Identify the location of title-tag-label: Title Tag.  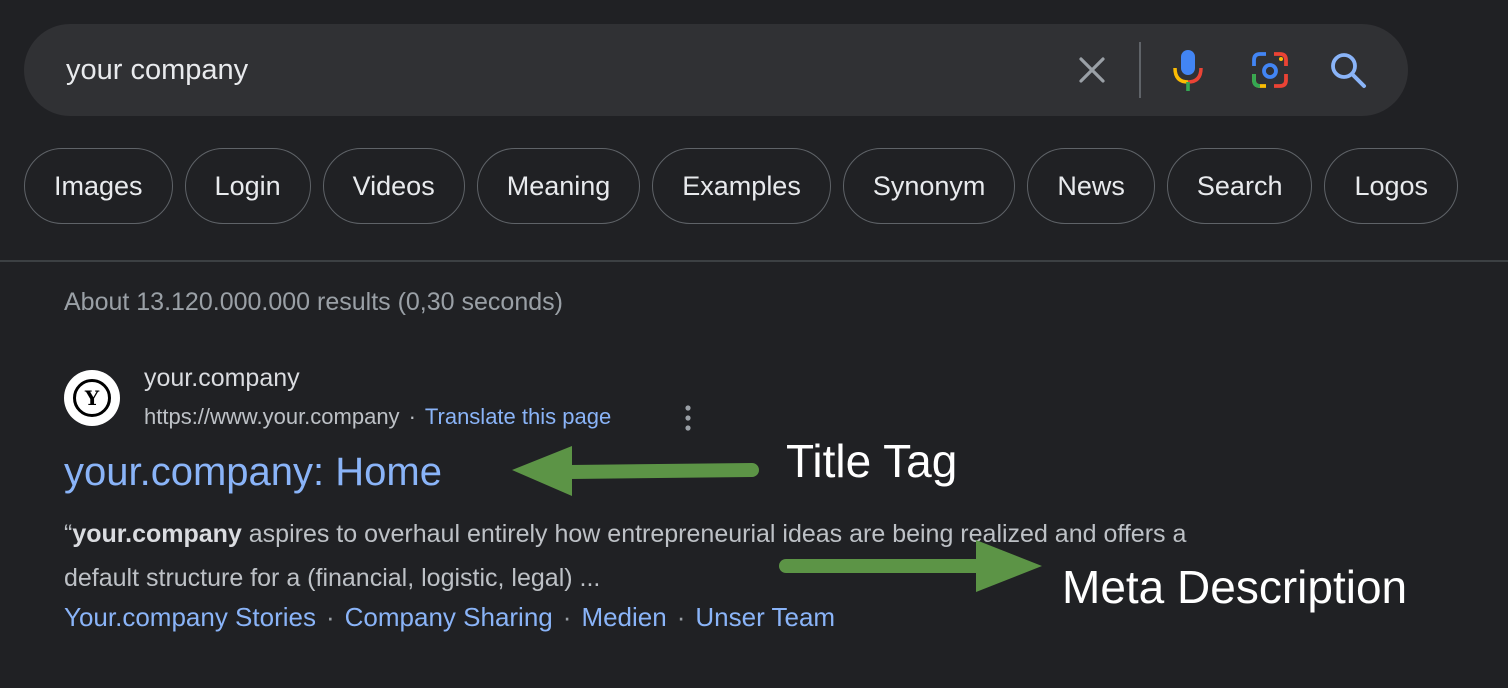
(872, 461).